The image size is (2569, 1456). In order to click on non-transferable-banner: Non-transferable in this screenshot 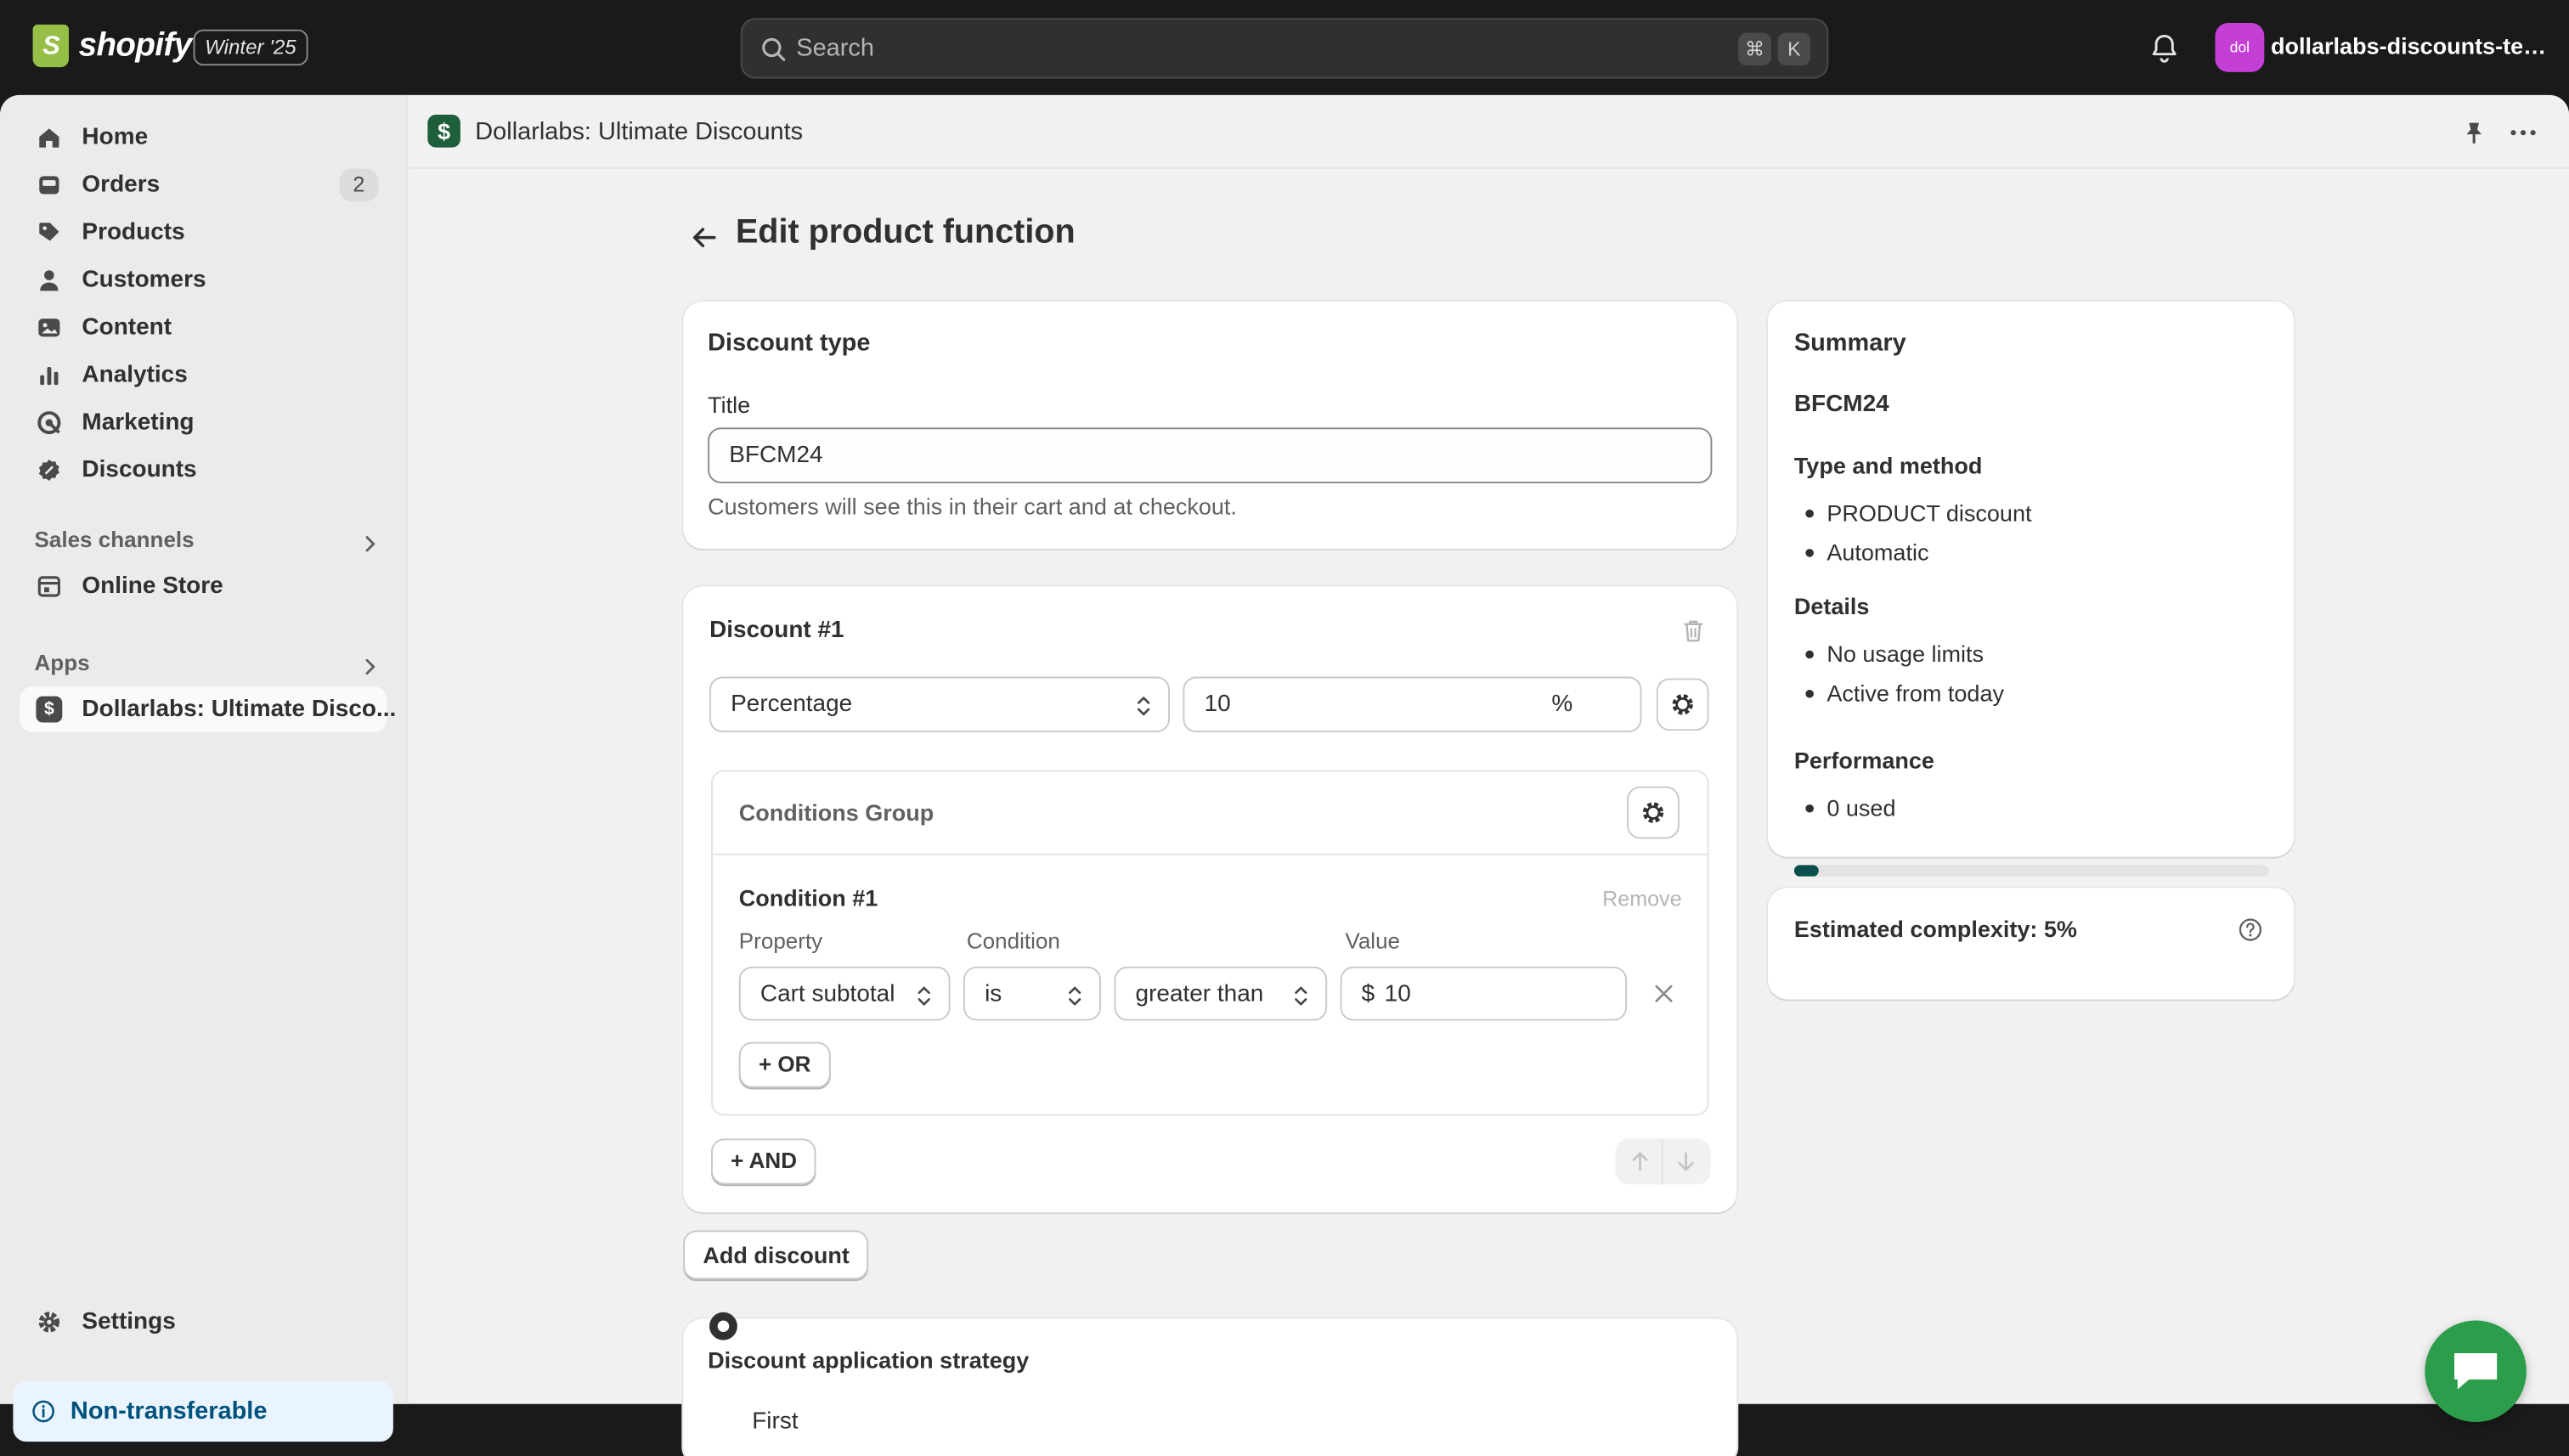, I will do `click(203, 1411)`.